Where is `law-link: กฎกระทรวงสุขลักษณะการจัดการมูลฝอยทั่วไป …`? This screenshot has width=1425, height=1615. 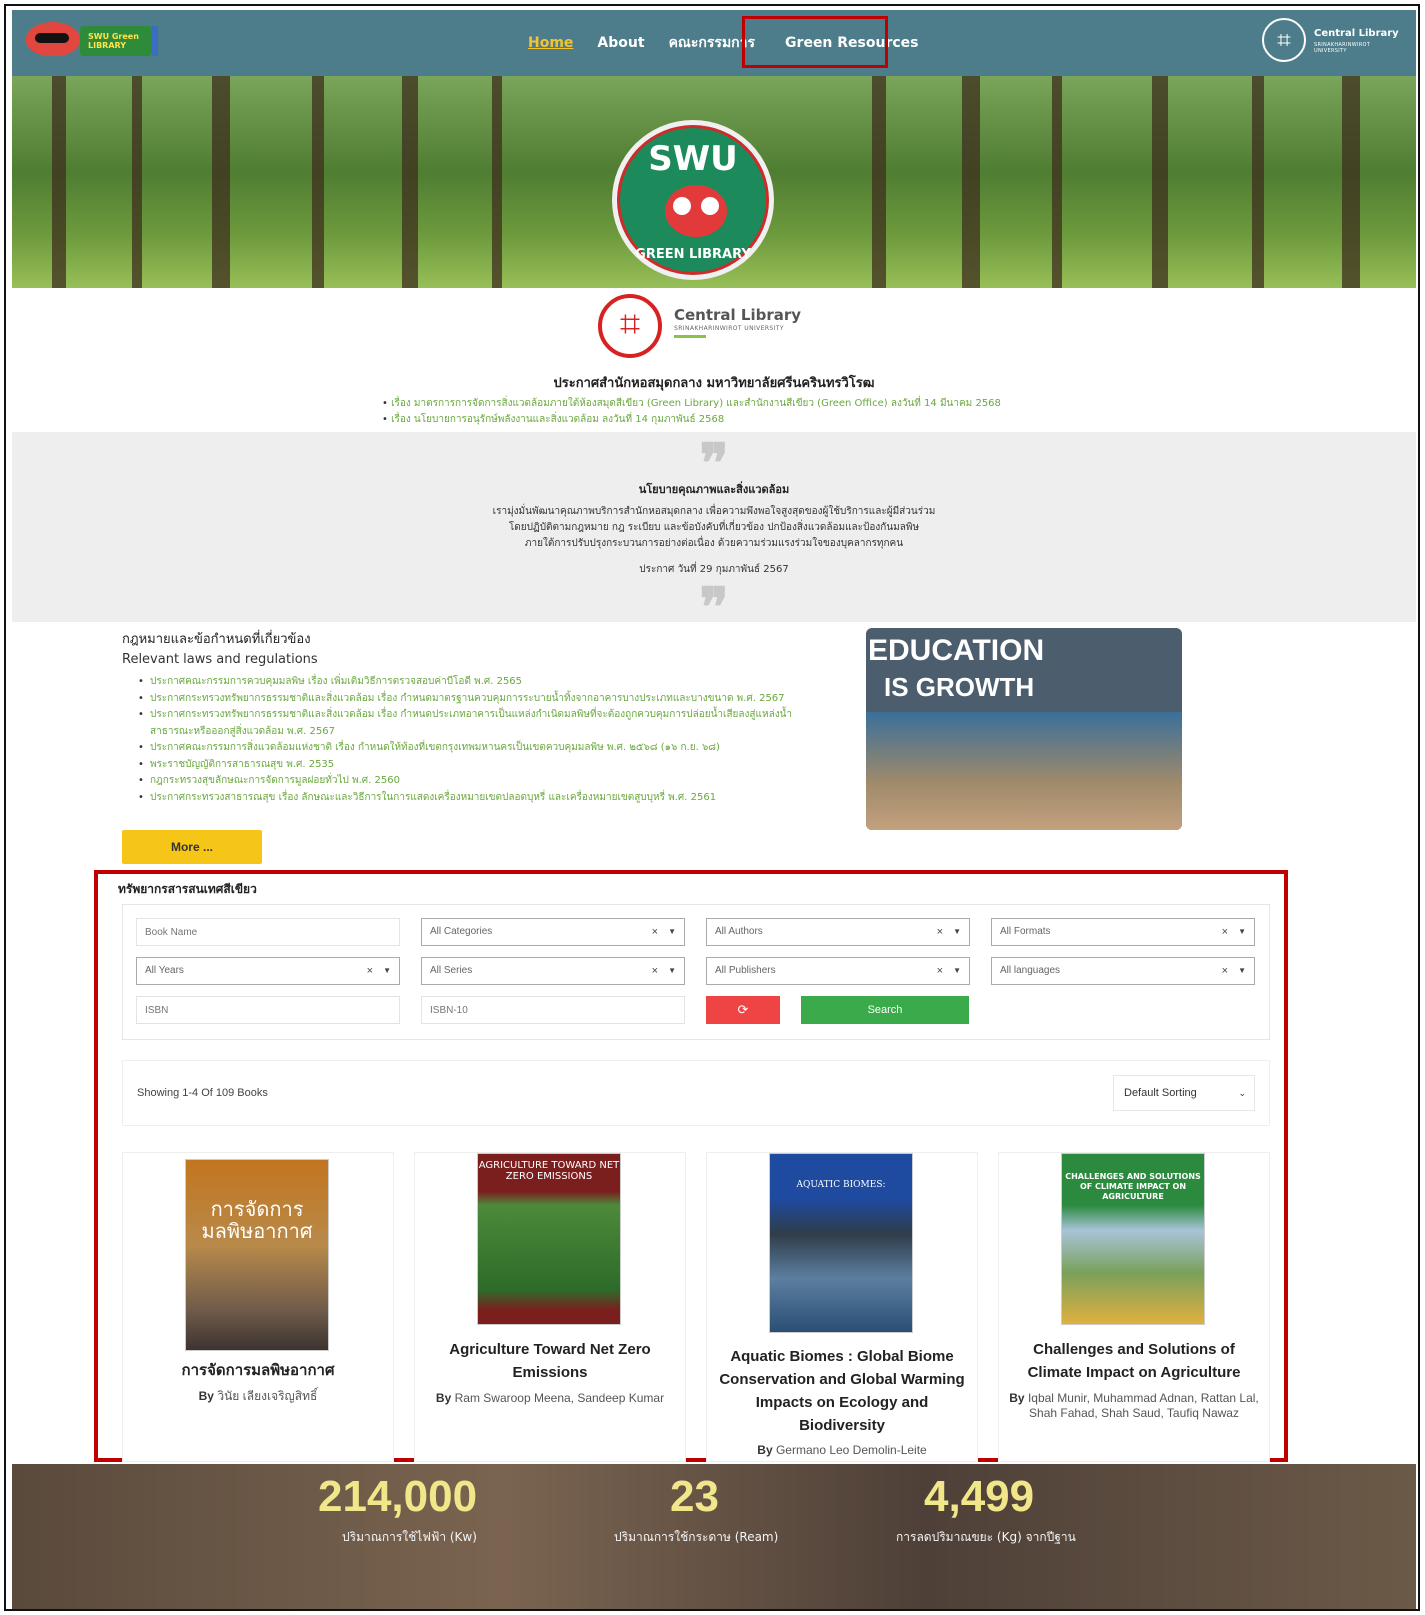
law-link: กฎกระทรวงสุขลักษณะการจัดการมูลฝอยทั่วไป … is located at coordinates (468, 781).